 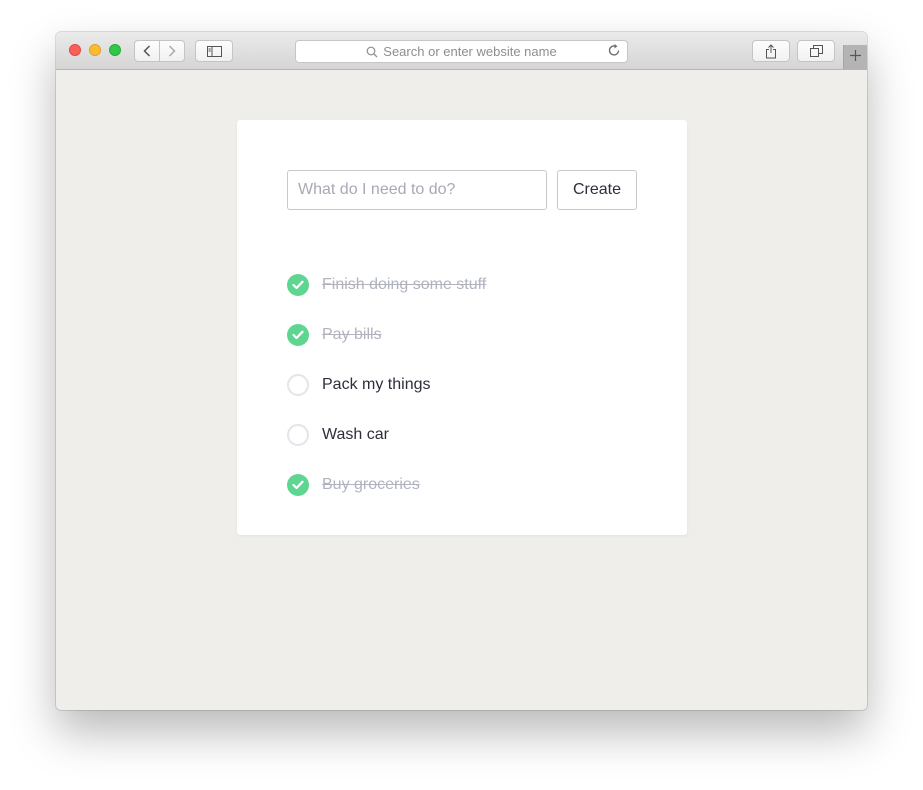 What do you see at coordinates (417, 190) in the screenshot?
I see `todo-input` at bounding box center [417, 190].